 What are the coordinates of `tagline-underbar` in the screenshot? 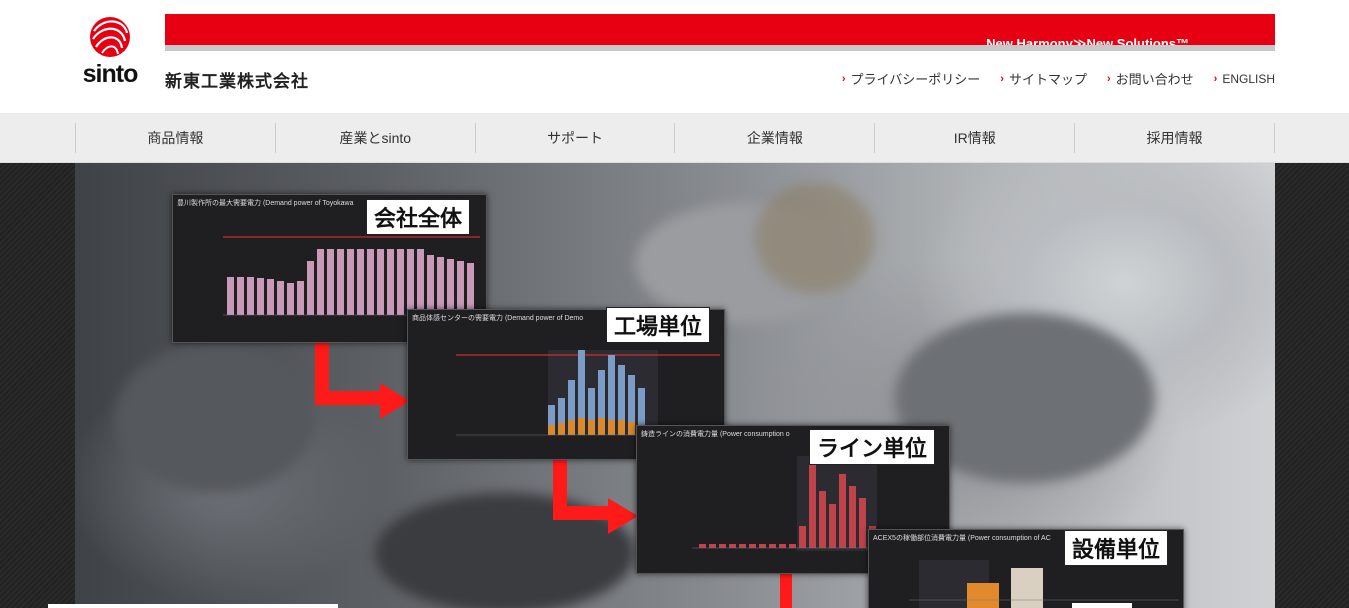 It's located at (720, 48).